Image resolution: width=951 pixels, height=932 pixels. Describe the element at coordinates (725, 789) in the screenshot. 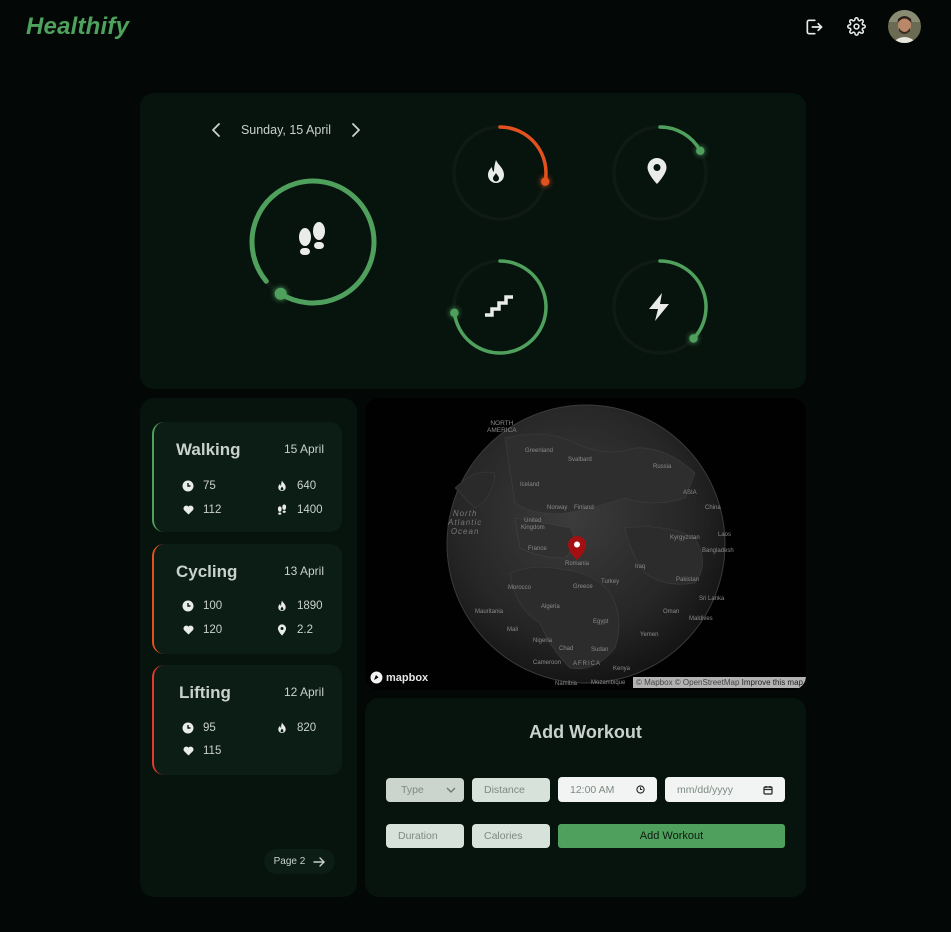

I see `date-input: mm/dd/yyyy` at that location.